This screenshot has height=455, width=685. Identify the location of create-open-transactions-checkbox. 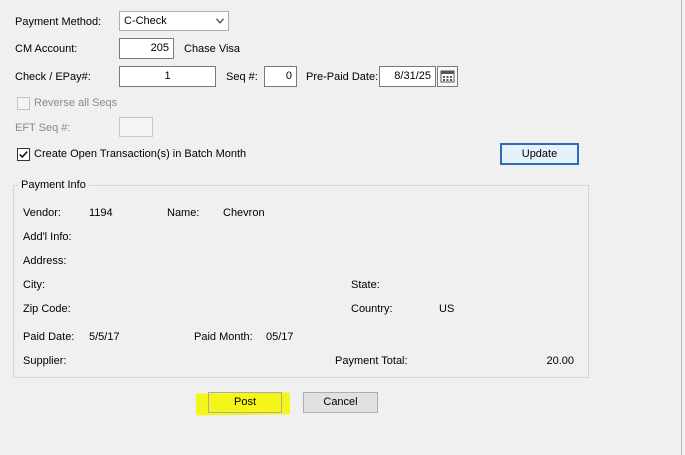
(23, 154).